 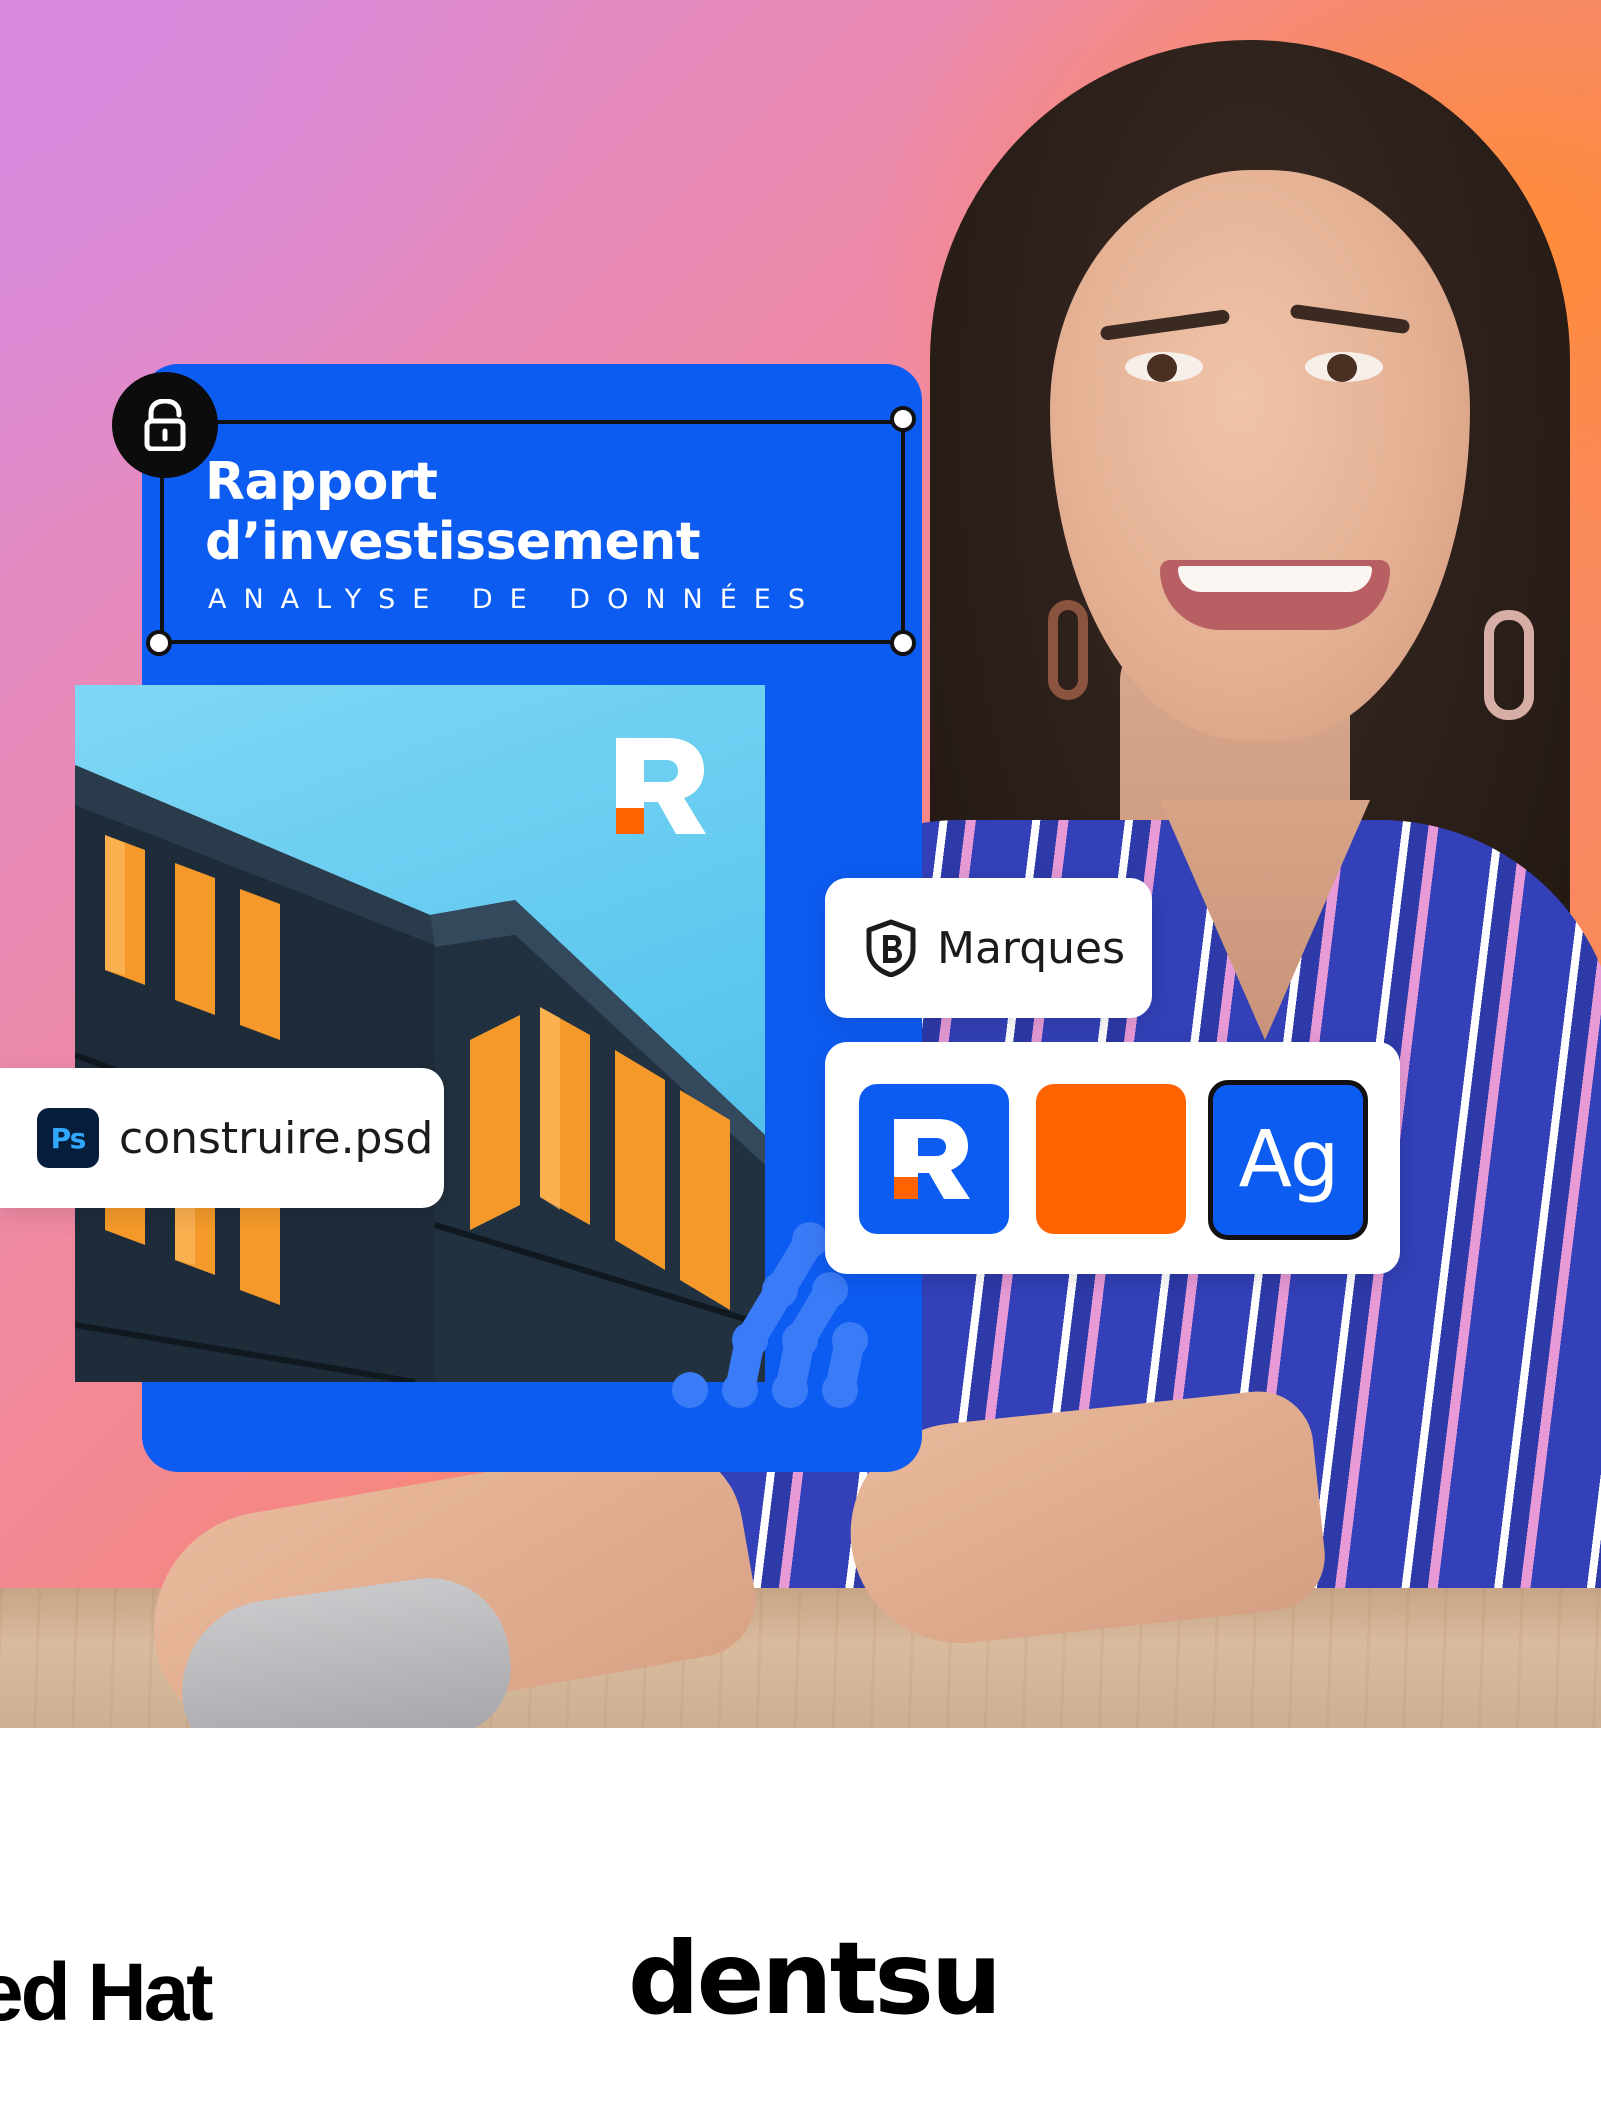 I want to click on file-name: construire.psd, so click(x=276, y=1138).